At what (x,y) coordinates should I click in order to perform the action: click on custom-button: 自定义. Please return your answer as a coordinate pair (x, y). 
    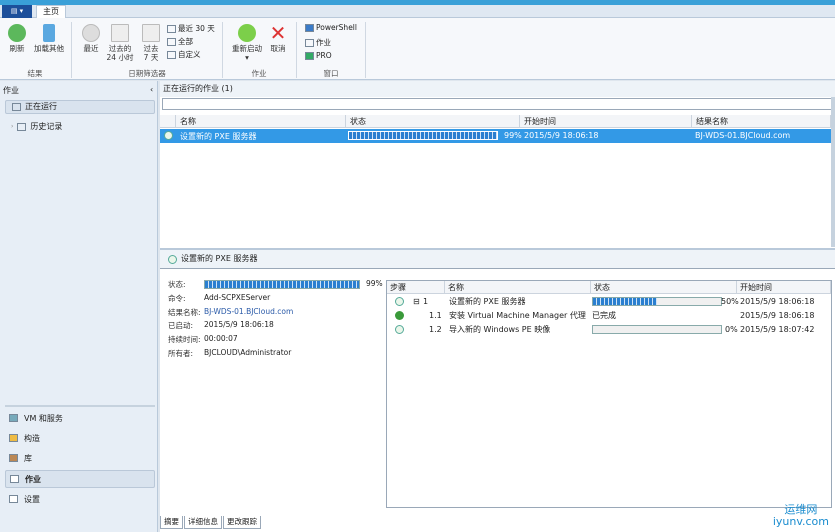
    Looking at the image, I should click on (184, 54).